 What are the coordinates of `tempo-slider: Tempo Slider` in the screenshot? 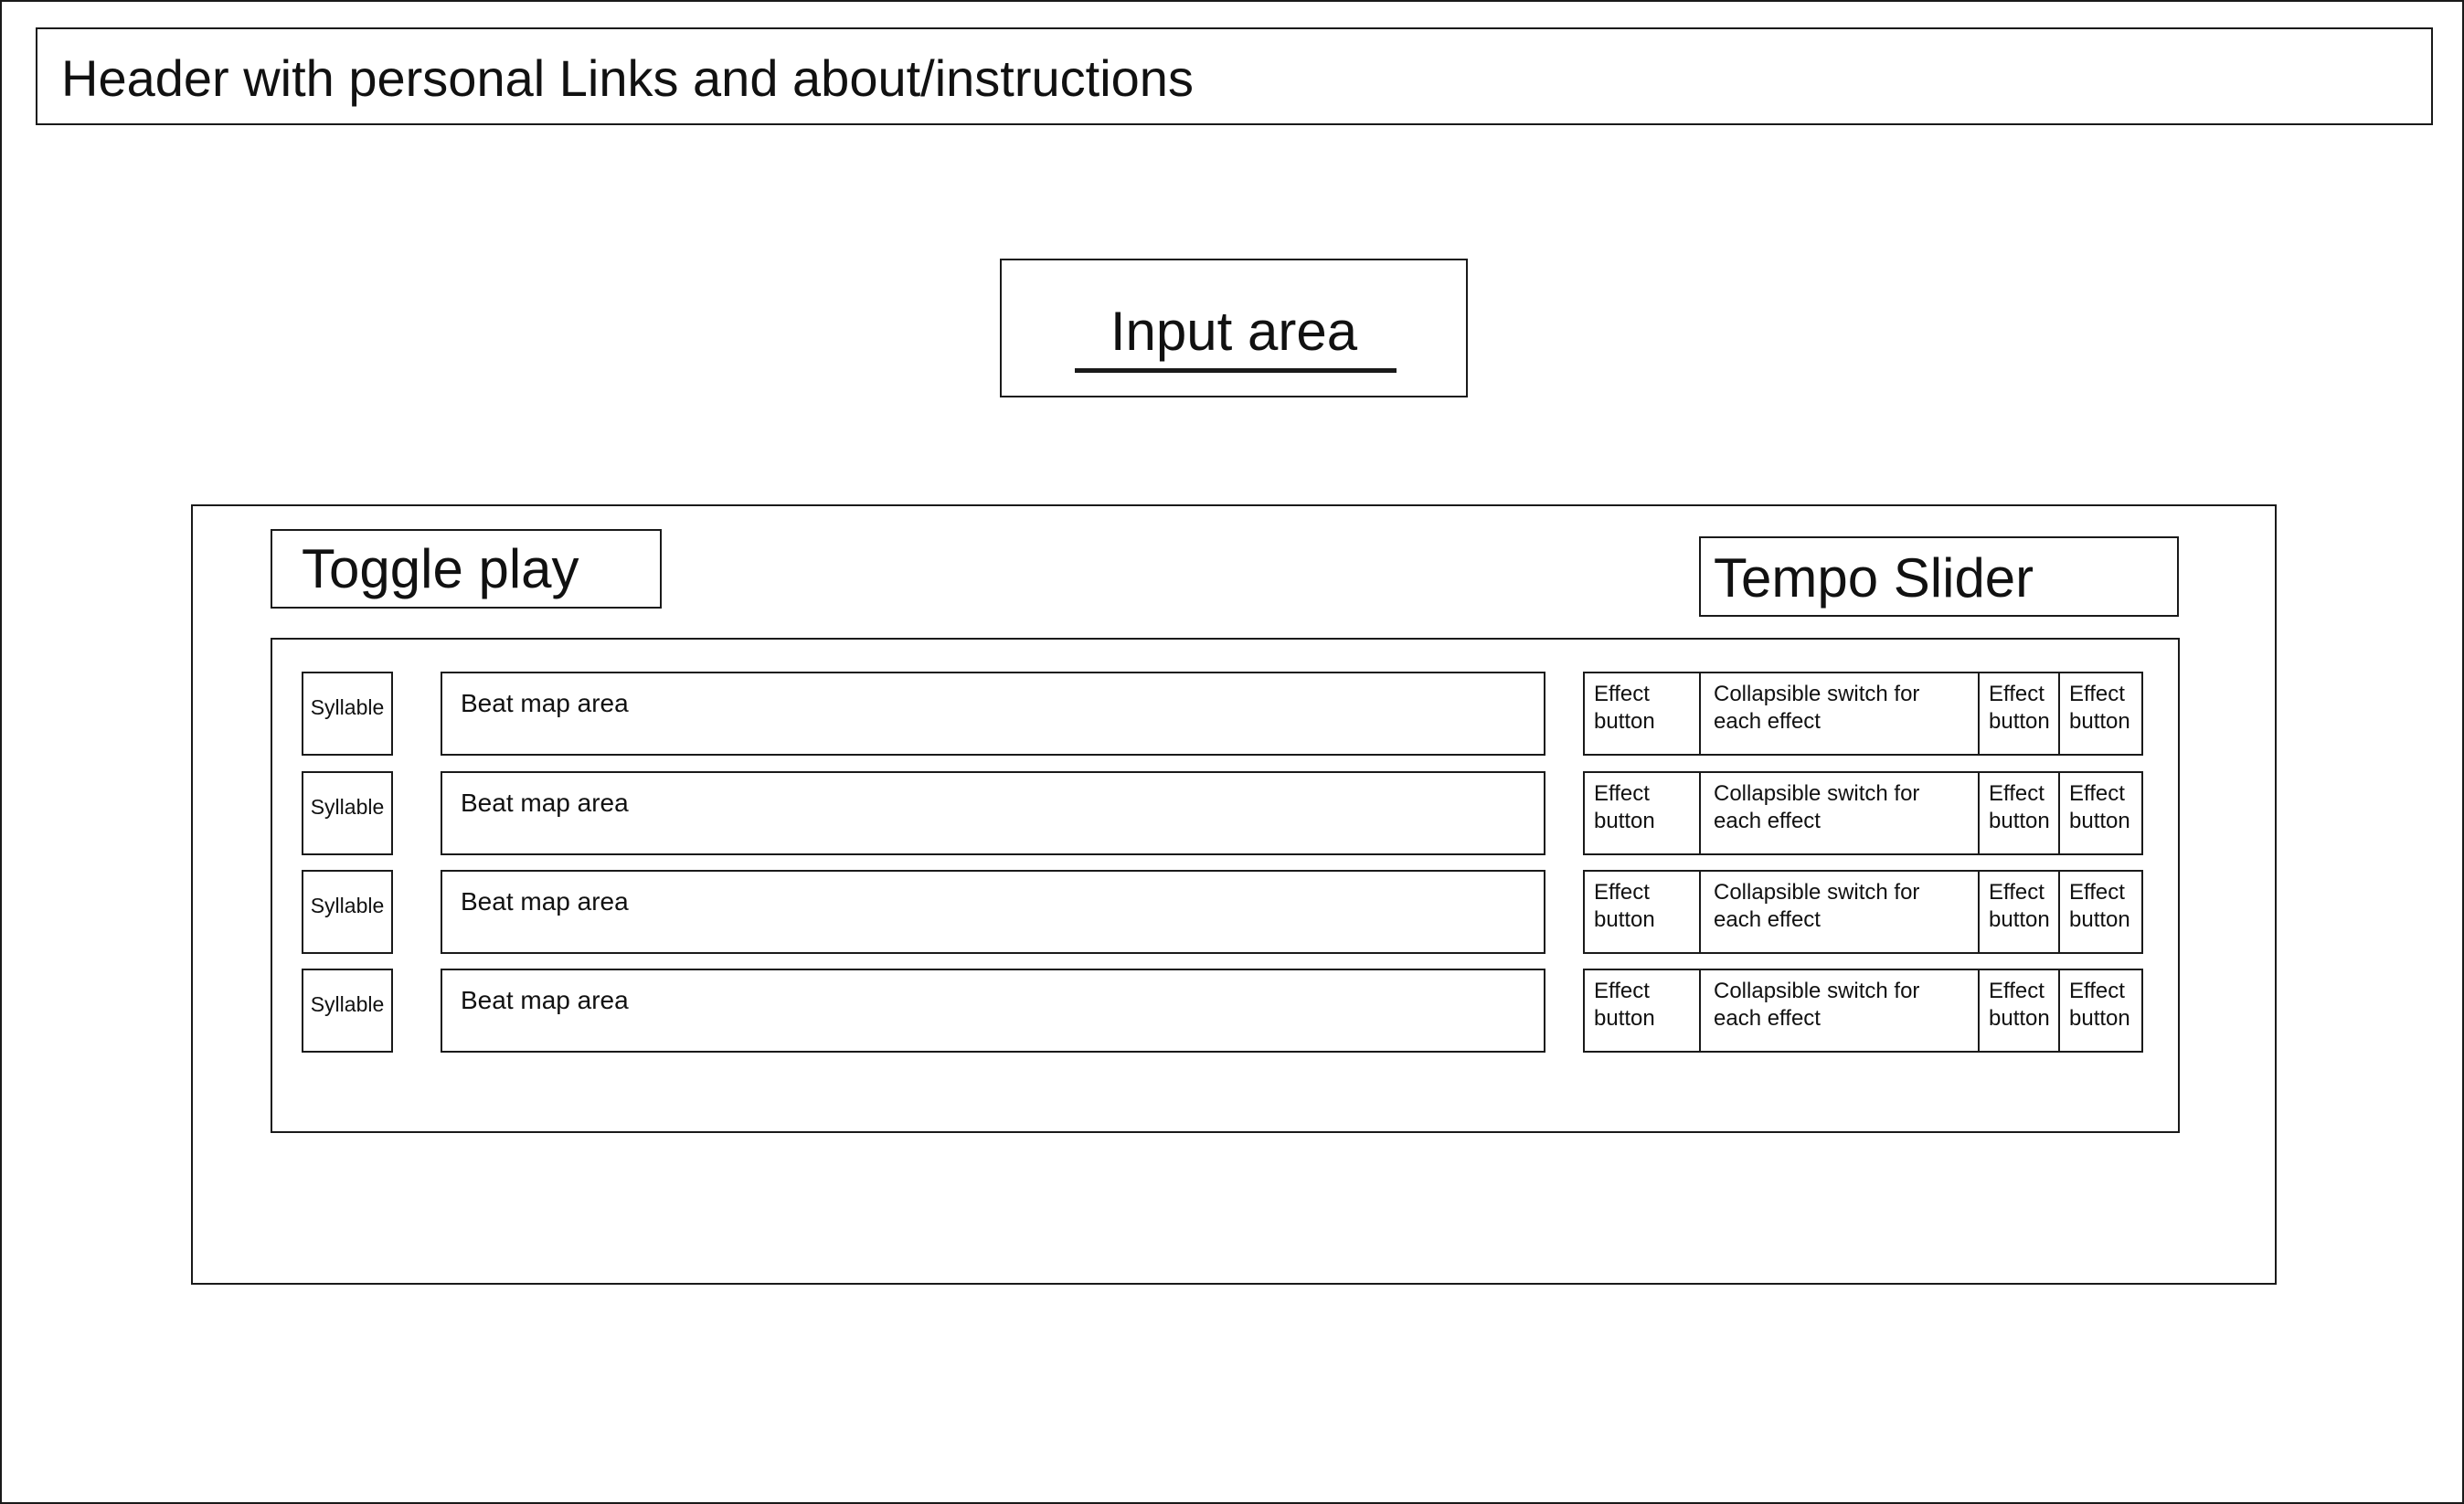 It's located at (1939, 576).